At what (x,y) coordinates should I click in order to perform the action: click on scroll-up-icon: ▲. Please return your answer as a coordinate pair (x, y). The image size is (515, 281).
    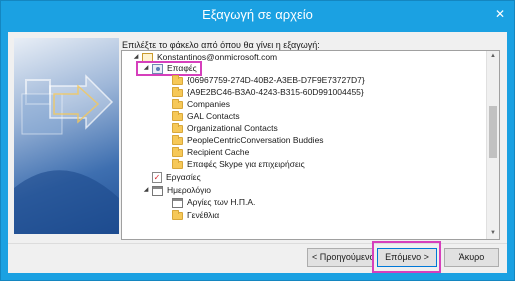
    Looking at the image, I should click on (493, 56).